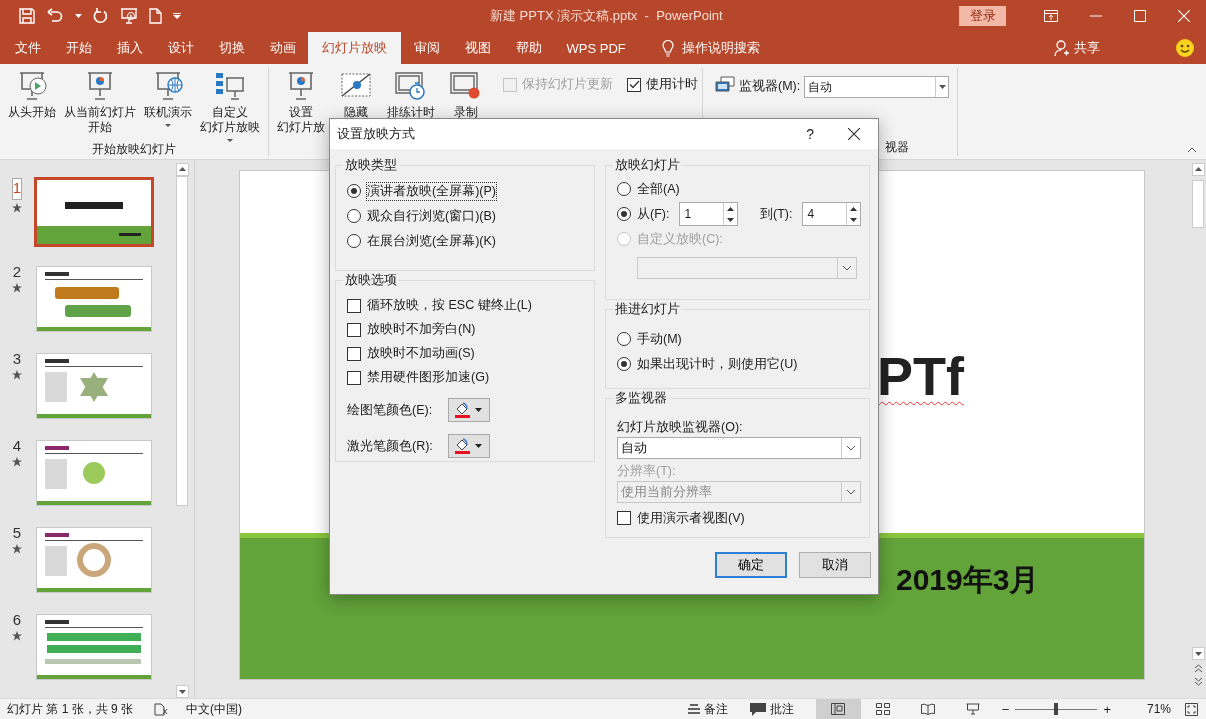  I want to click on ribbon-tab: 设计, so click(180, 48).